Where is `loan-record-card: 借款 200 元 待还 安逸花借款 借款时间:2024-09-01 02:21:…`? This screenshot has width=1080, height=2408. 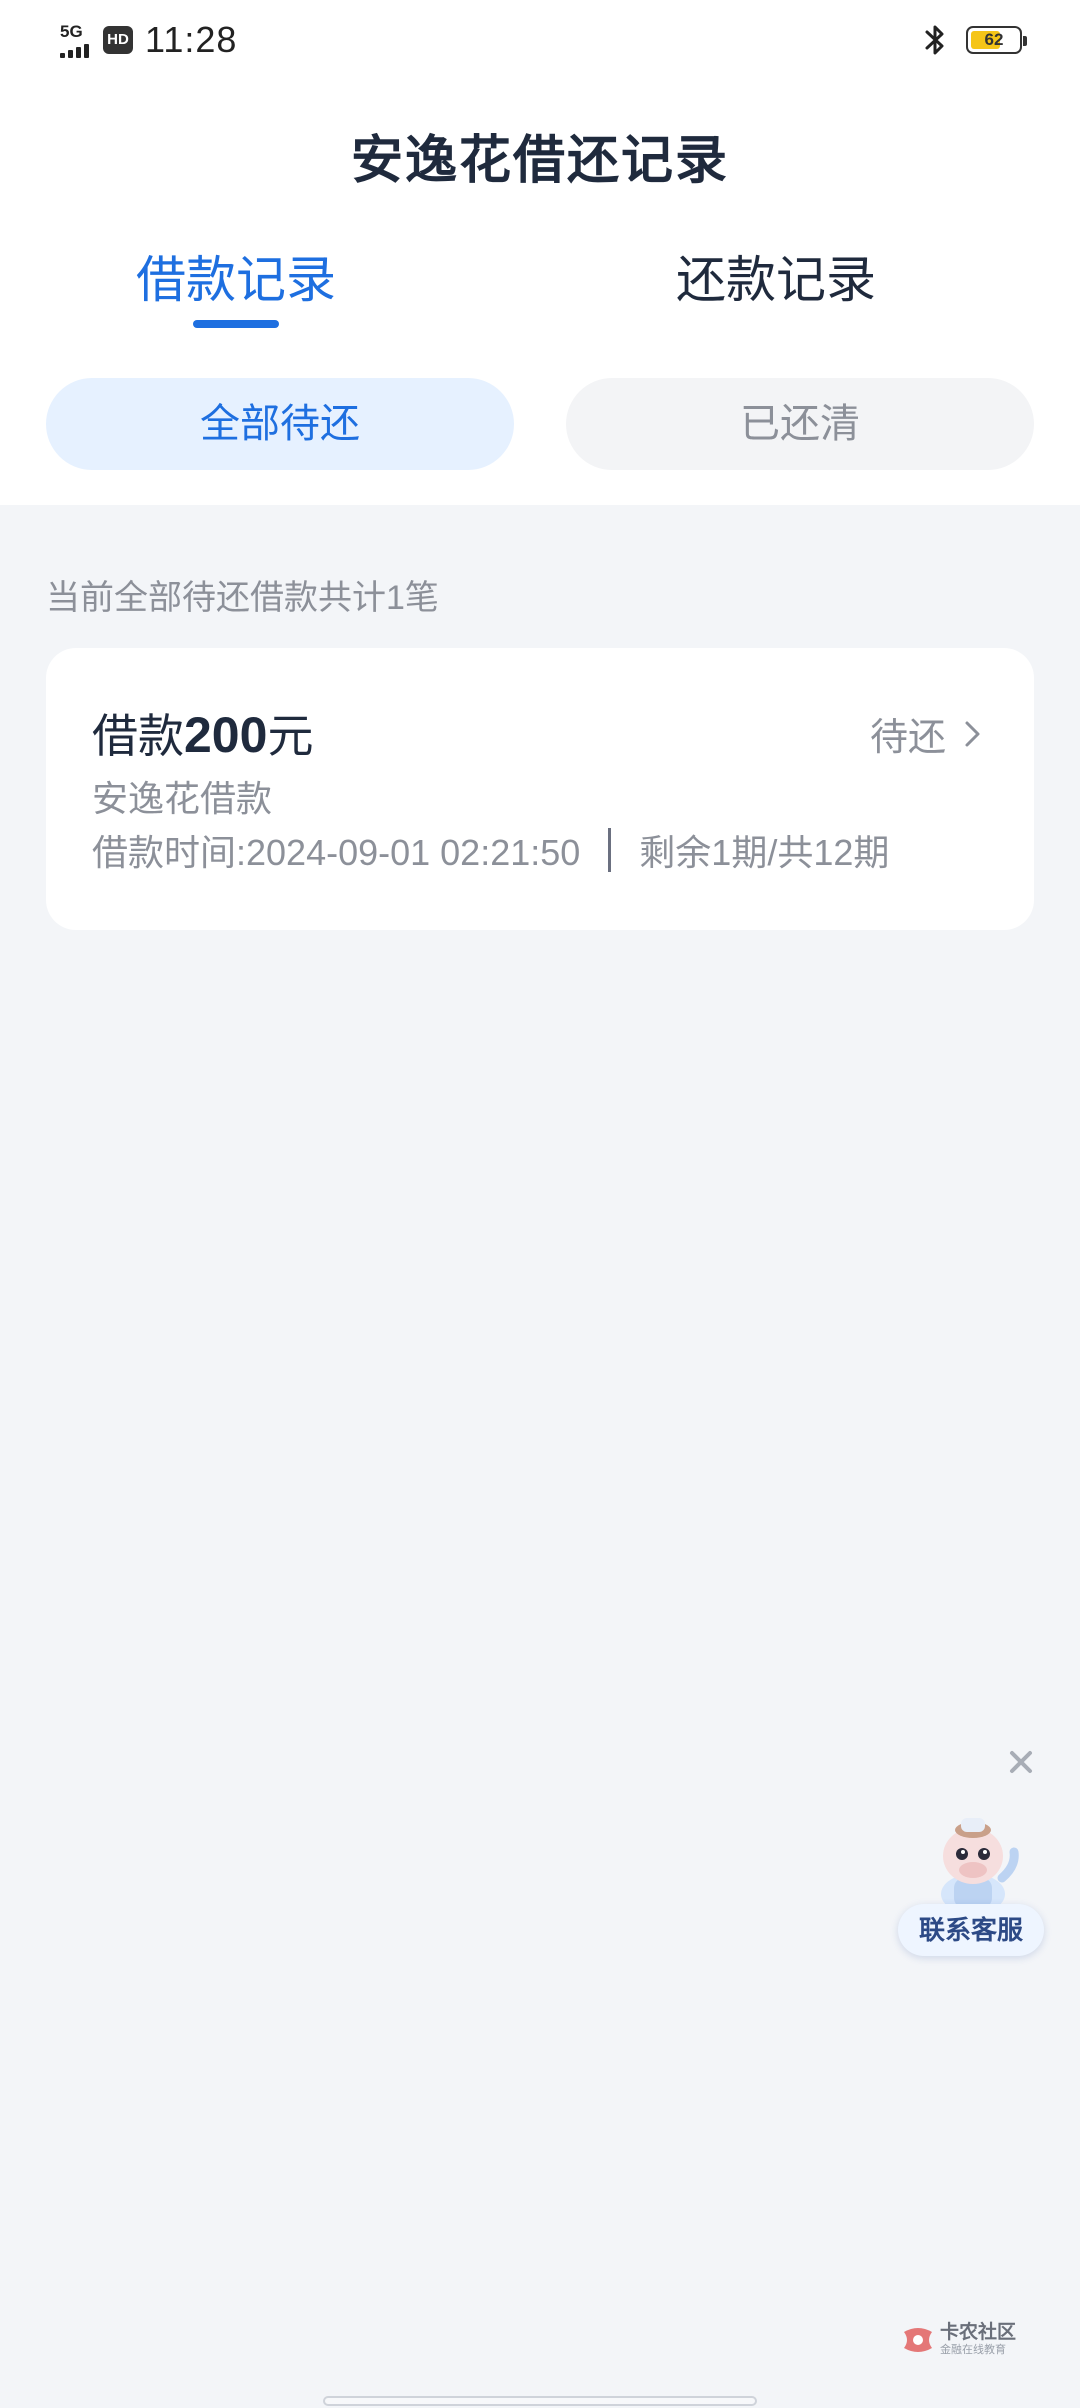 loan-record-card: 借款 200 元 待还 安逸花借款 借款时间:2024-09-01 02:21:… is located at coordinates (540, 789).